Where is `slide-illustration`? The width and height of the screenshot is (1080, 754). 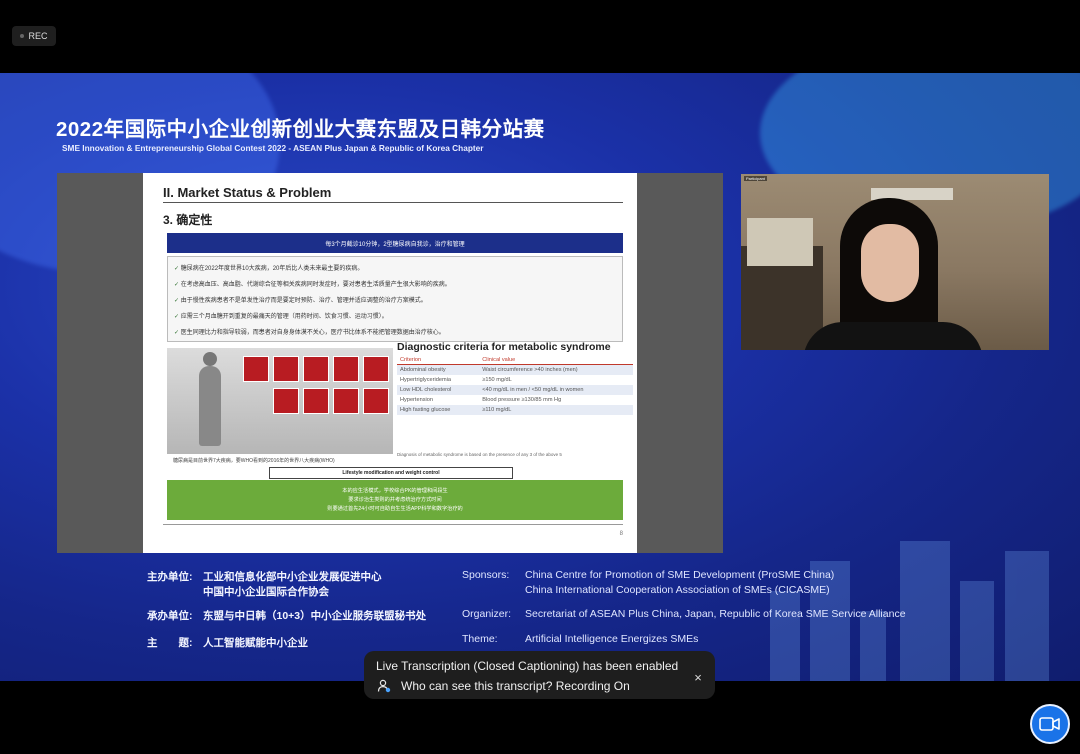 slide-illustration is located at coordinates (280, 401).